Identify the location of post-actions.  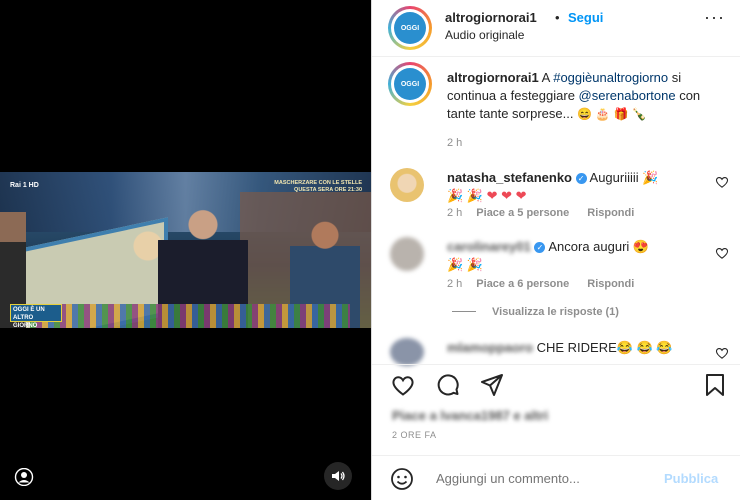
(556, 384).